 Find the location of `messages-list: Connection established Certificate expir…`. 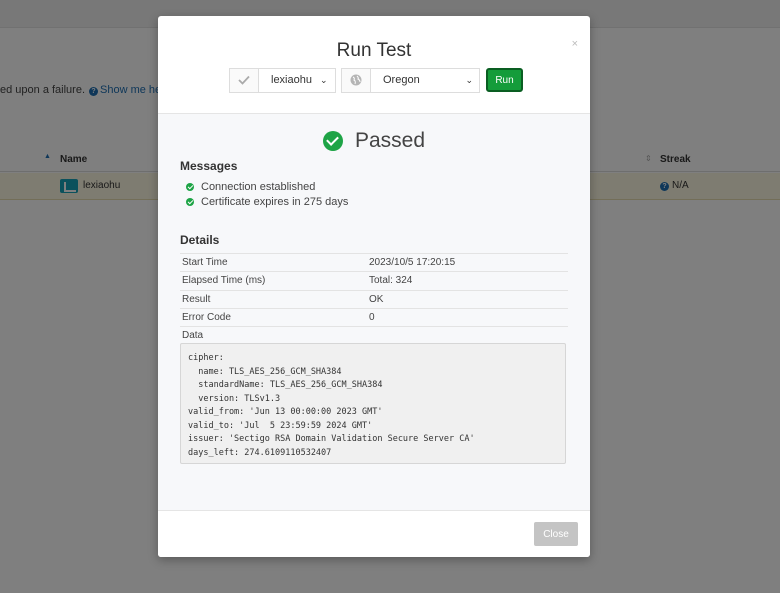

messages-list: Connection established Certificate expir… is located at coordinates (267, 195).